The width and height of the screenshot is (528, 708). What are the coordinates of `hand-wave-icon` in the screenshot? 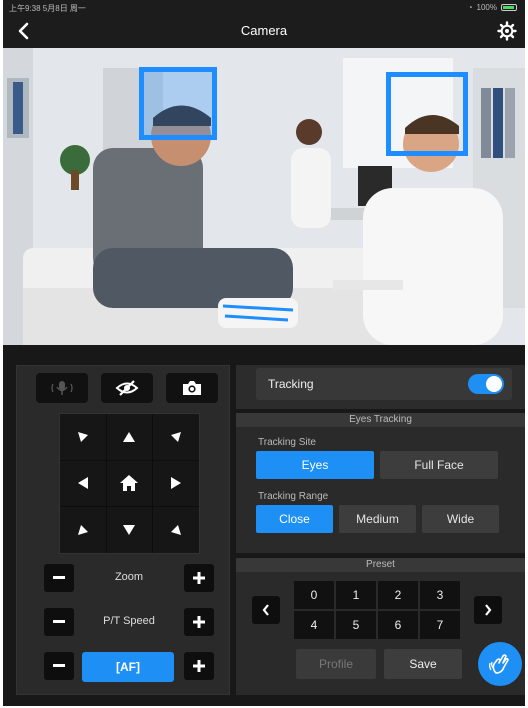 It's located at (499, 664).